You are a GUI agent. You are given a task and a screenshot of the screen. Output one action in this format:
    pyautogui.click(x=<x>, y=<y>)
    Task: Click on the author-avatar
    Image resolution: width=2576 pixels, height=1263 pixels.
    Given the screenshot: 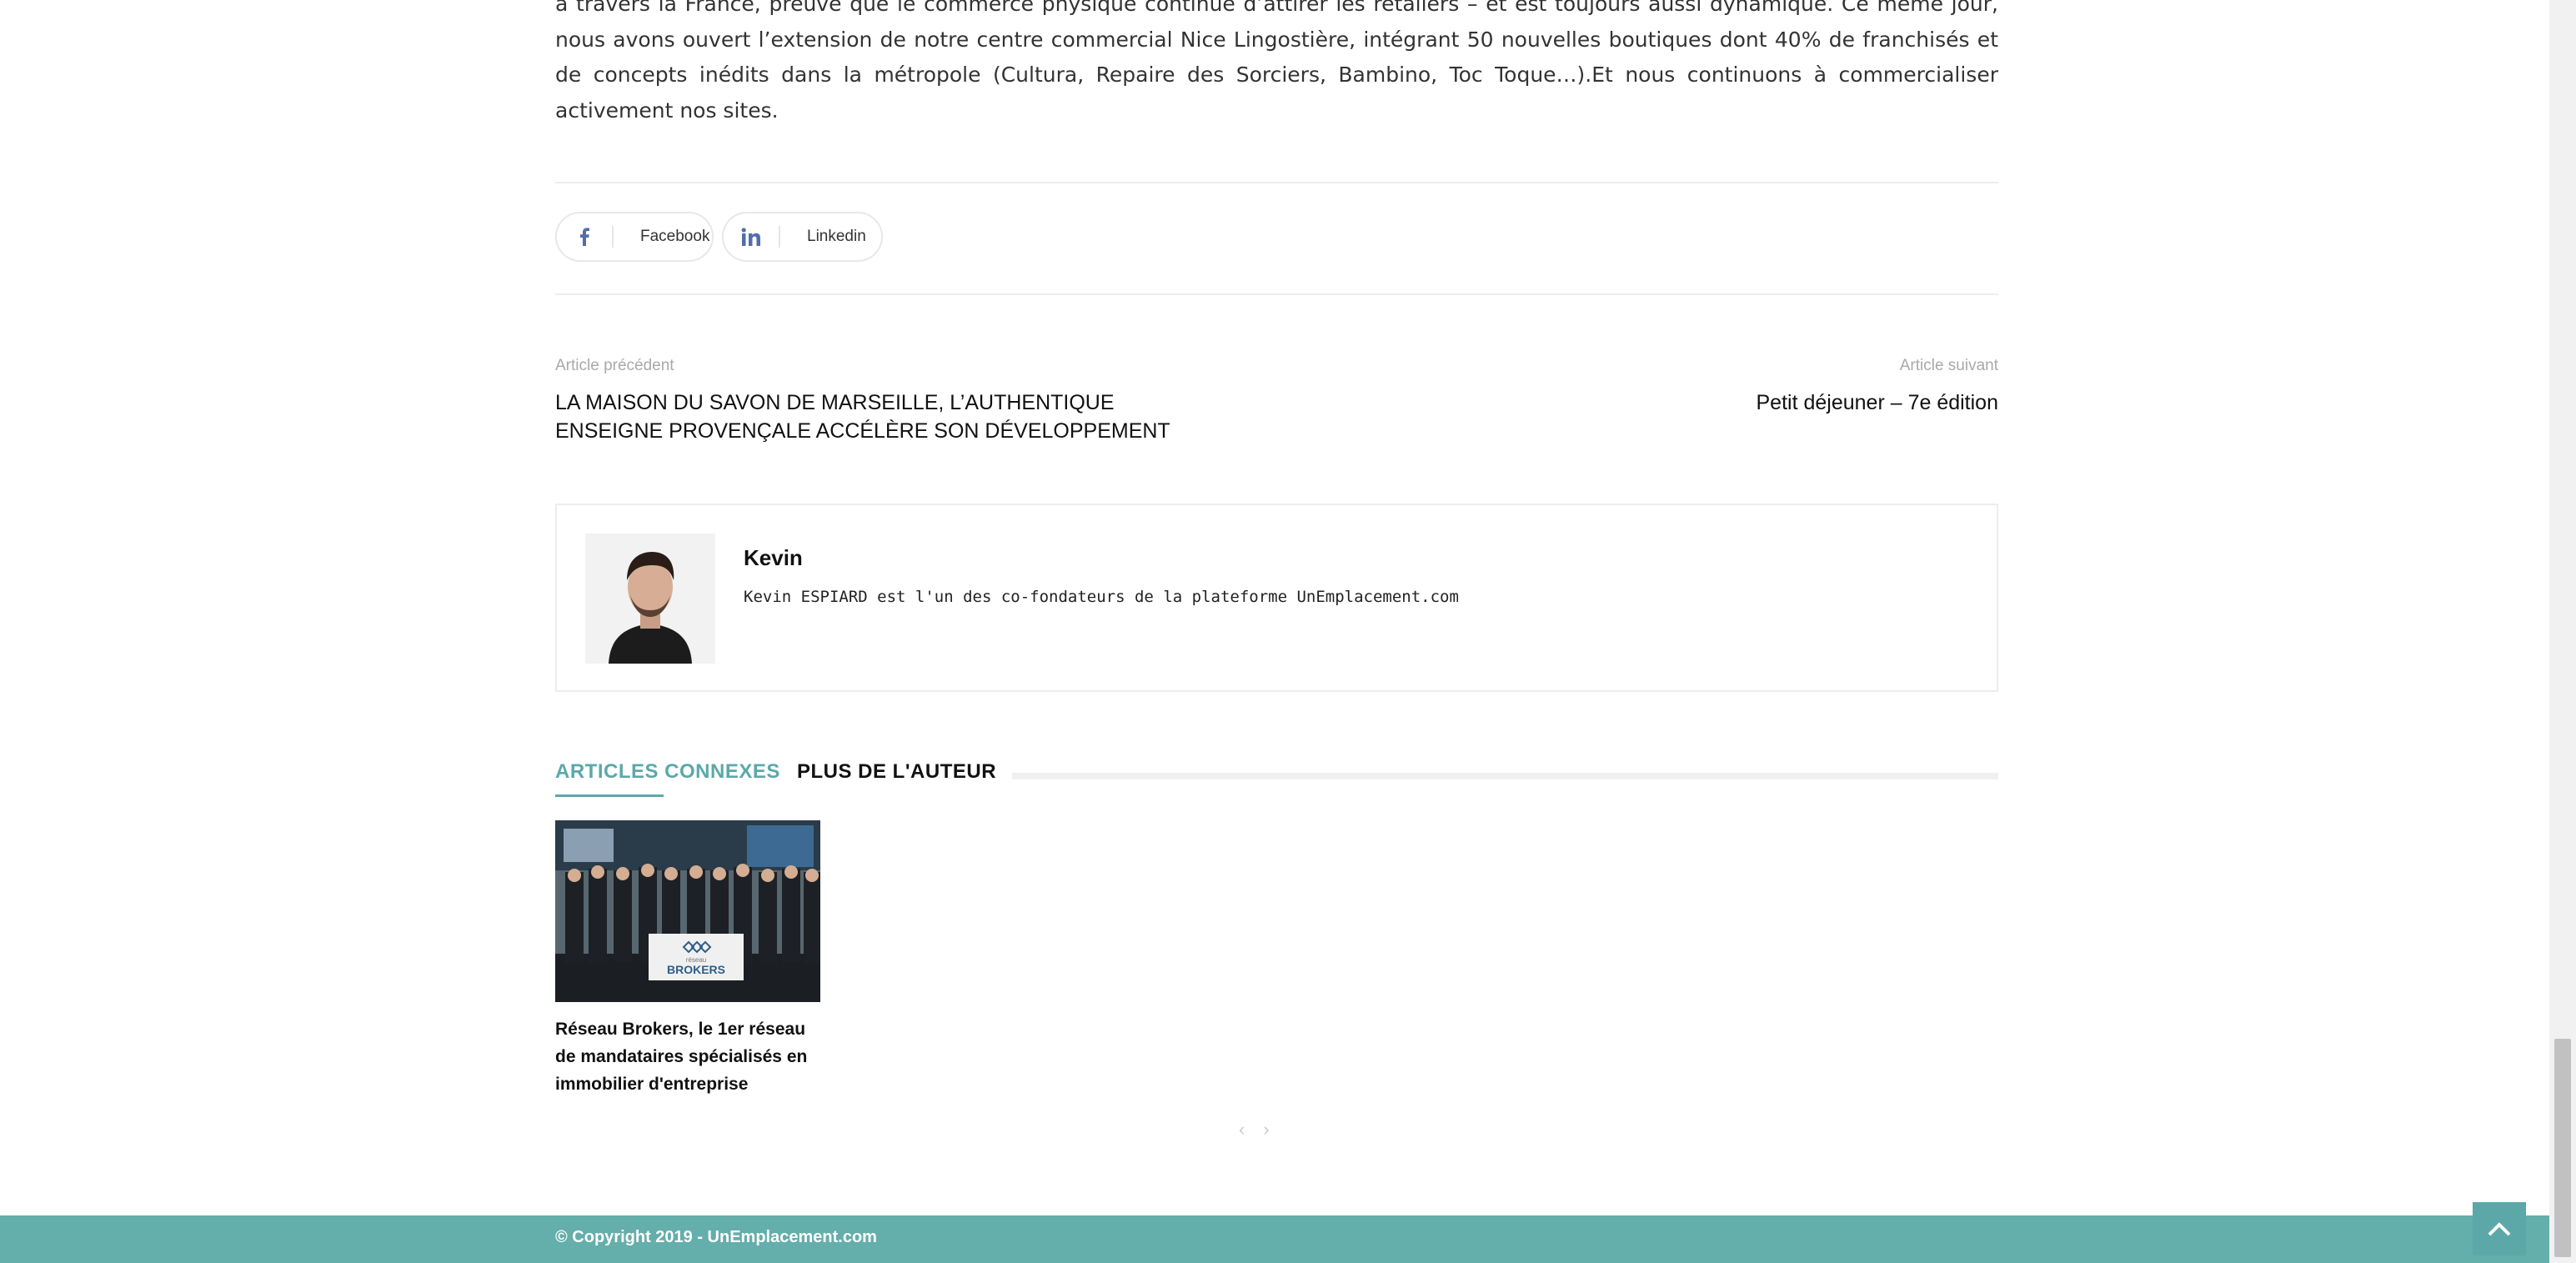 What is the action you would take?
    pyautogui.click(x=650, y=599)
    